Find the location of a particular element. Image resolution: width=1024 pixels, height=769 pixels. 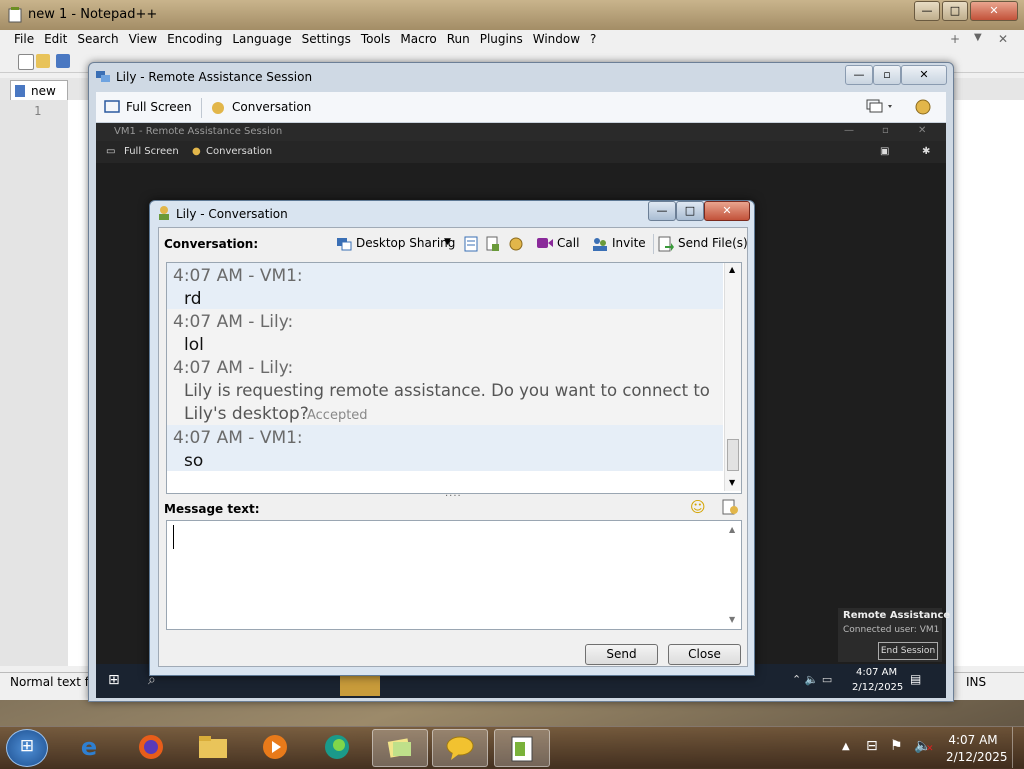

menu-language: Language is located at coordinates (261, 39).